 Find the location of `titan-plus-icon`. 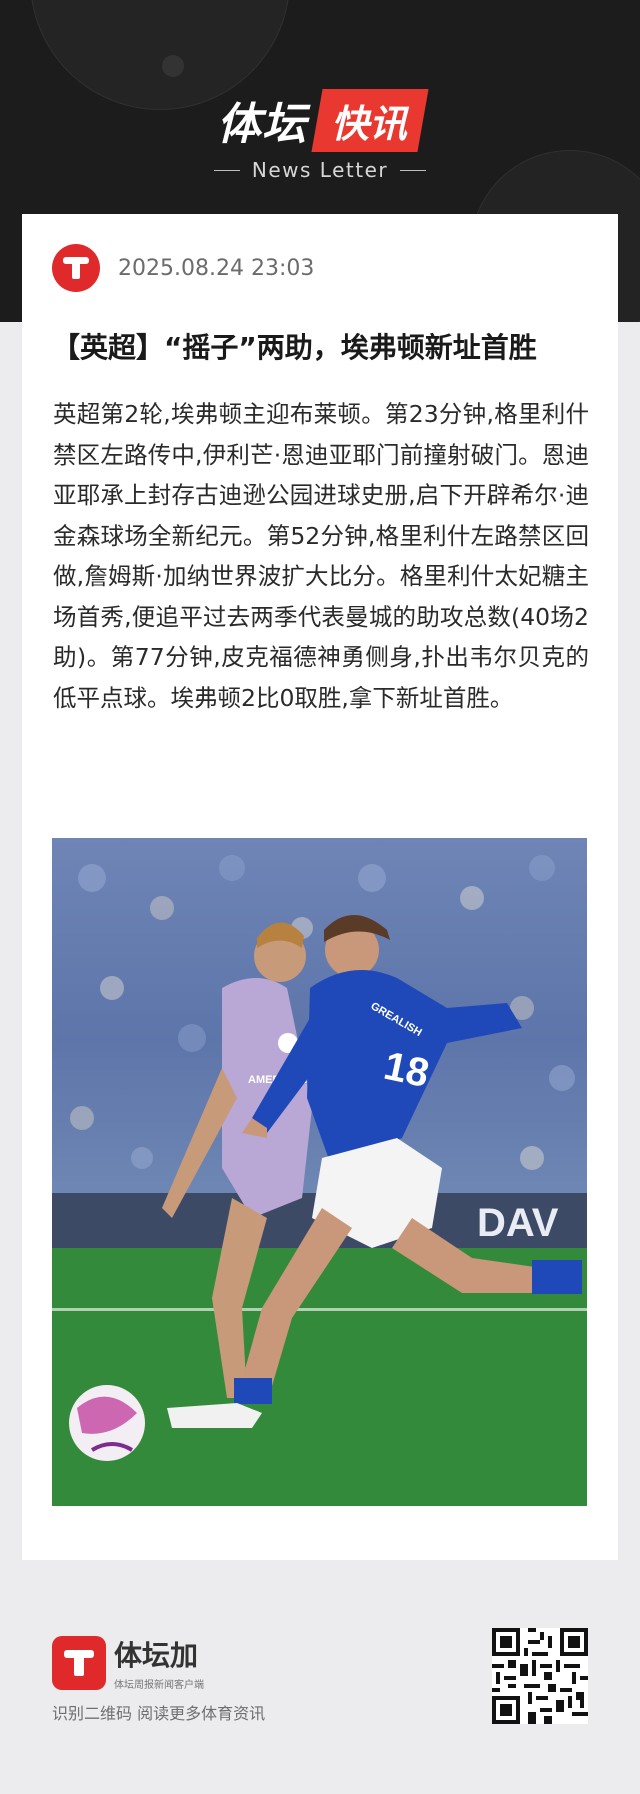

titan-plus-icon is located at coordinates (79, 1662).